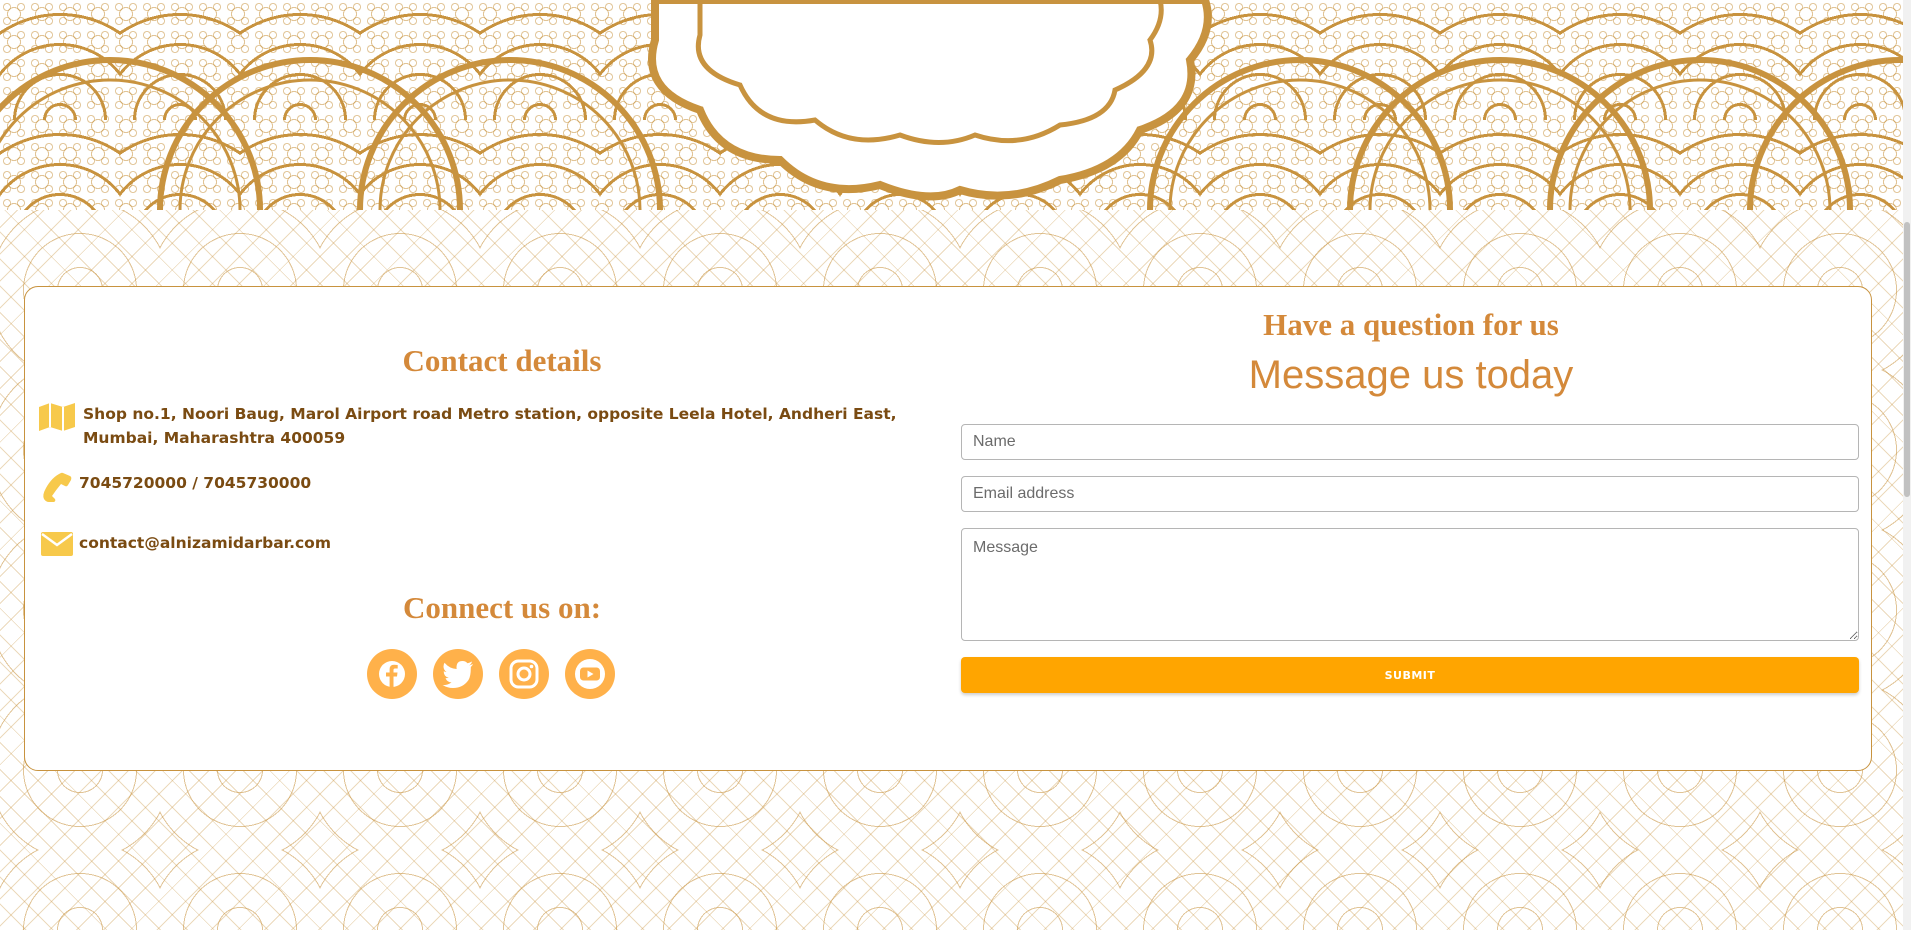 The width and height of the screenshot is (1911, 930). What do you see at coordinates (1410, 442) in the screenshot?
I see `name-input` at bounding box center [1410, 442].